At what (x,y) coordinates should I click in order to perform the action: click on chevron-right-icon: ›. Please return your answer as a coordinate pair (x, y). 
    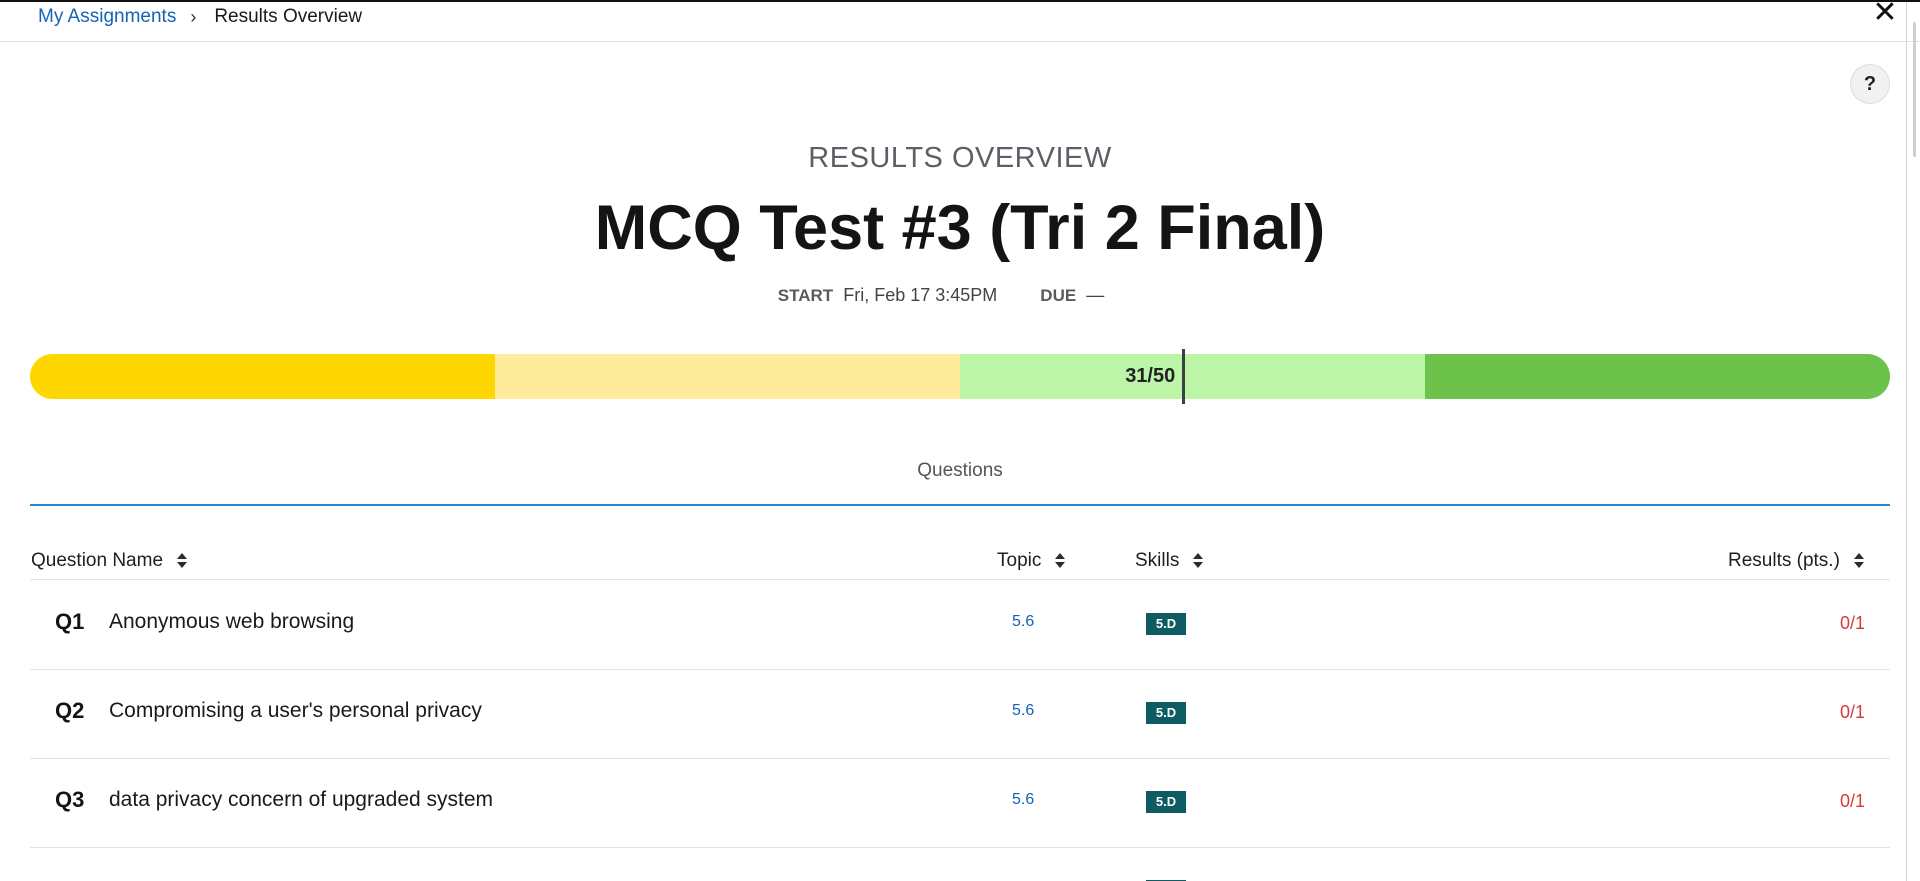
    Looking at the image, I should click on (193, 16).